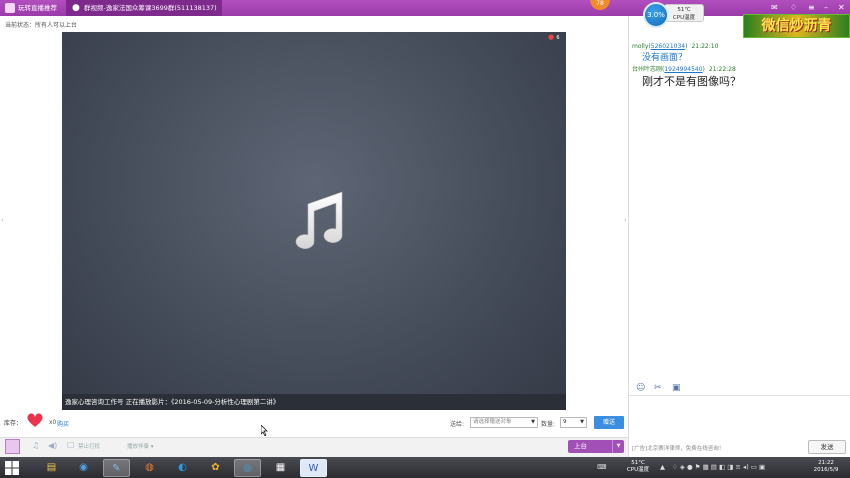 This screenshot has height=478, width=850. I want to click on cpu-temp-box: 51℃ CPU温度, so click(684, 13).